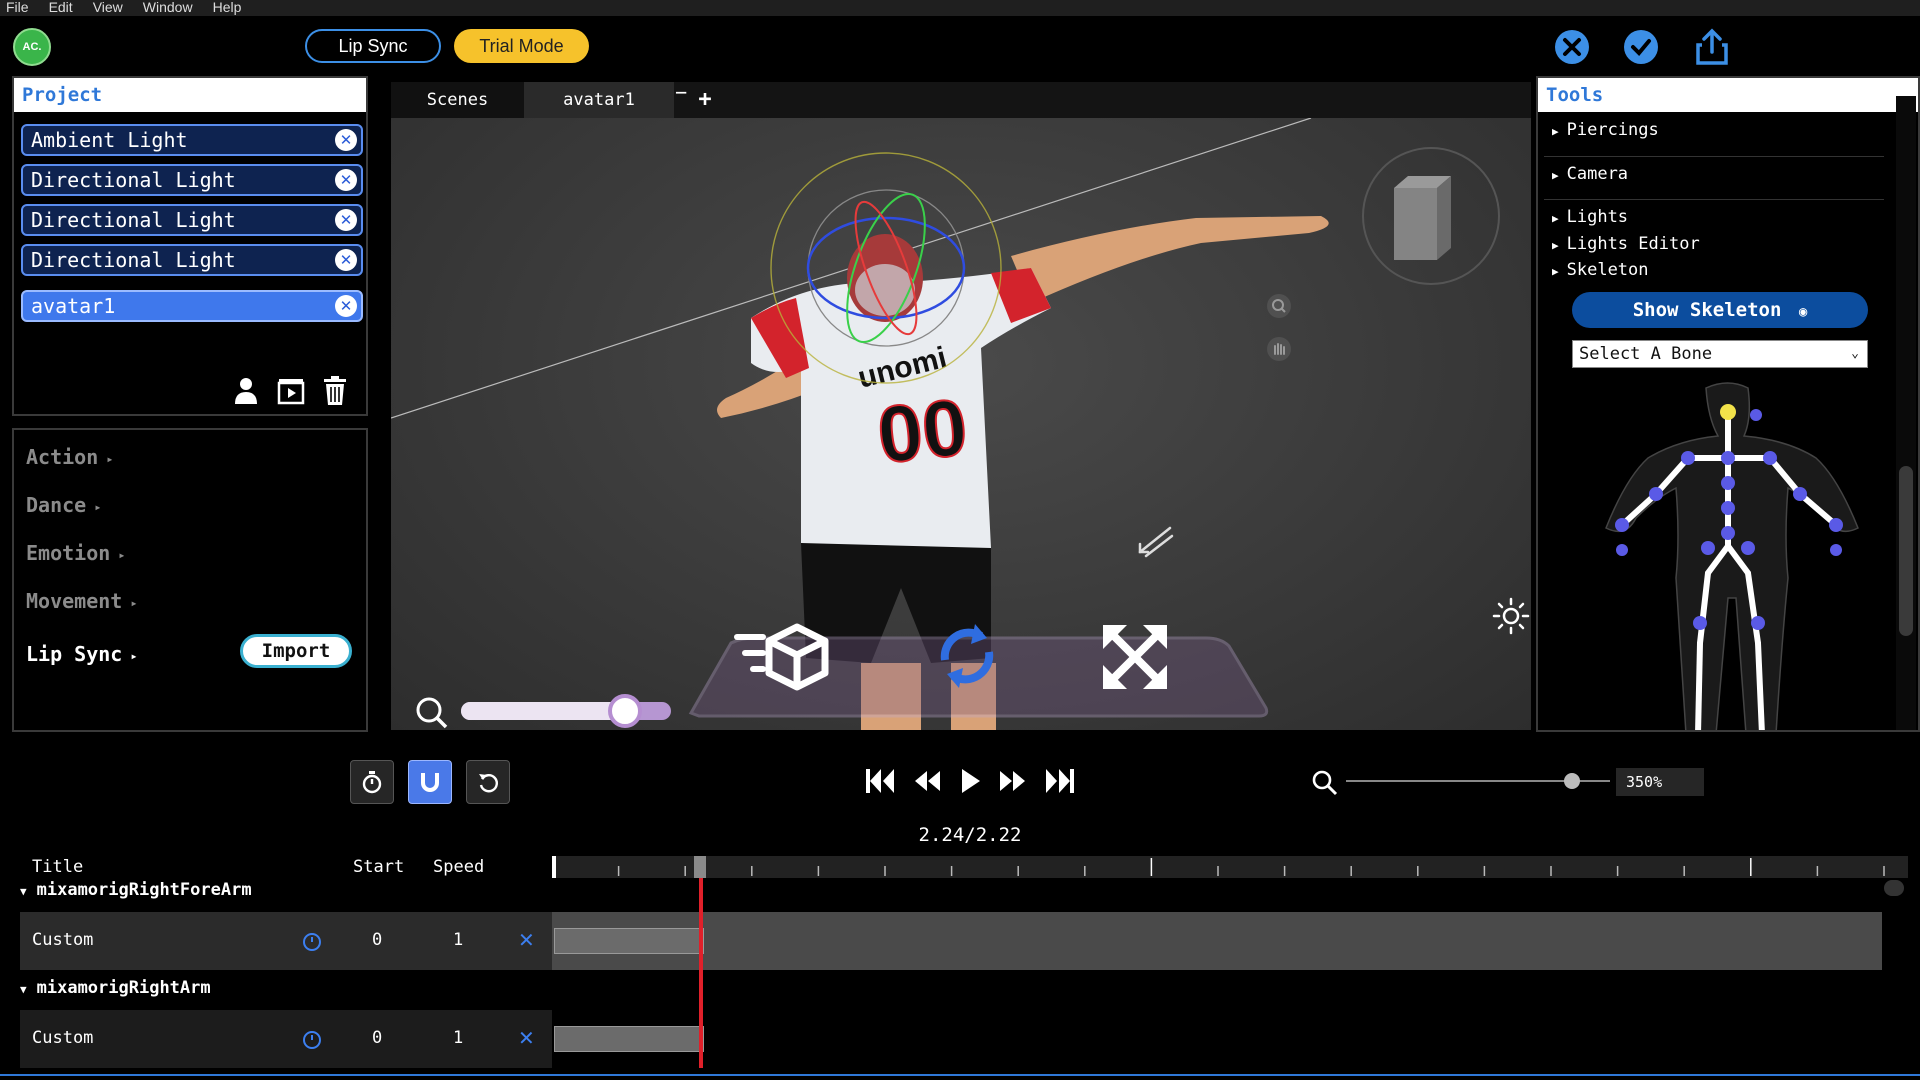  Describe the element at coordinates (783, 660) in the screenshot. I see `3d-object-menu-icon` at that location.